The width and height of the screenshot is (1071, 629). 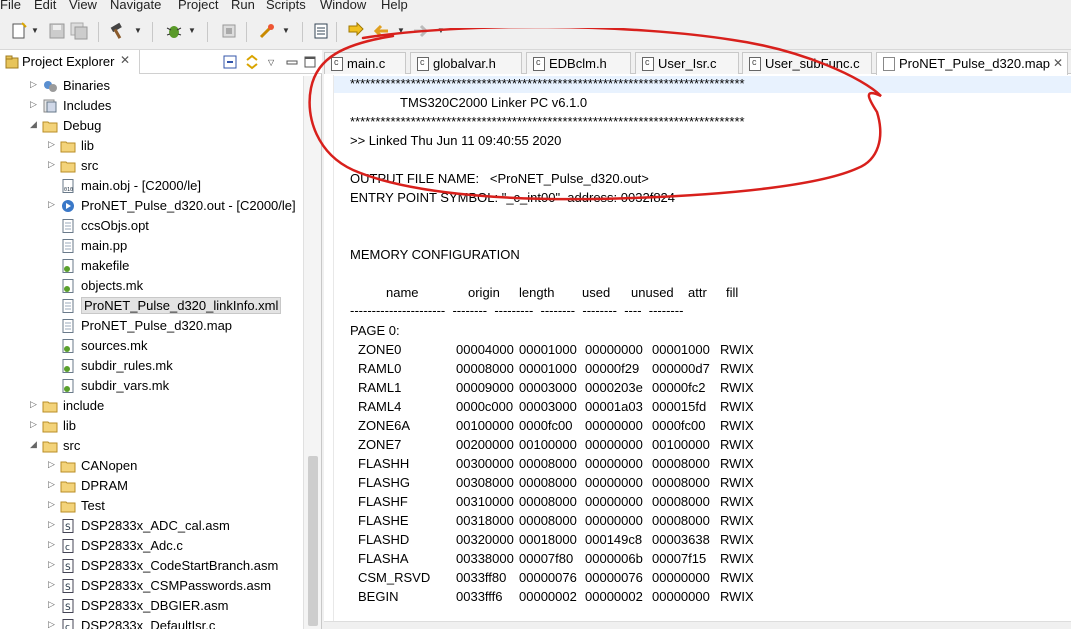 I want to click on tree-item-label: CANopen, so click(x=109, y=465).